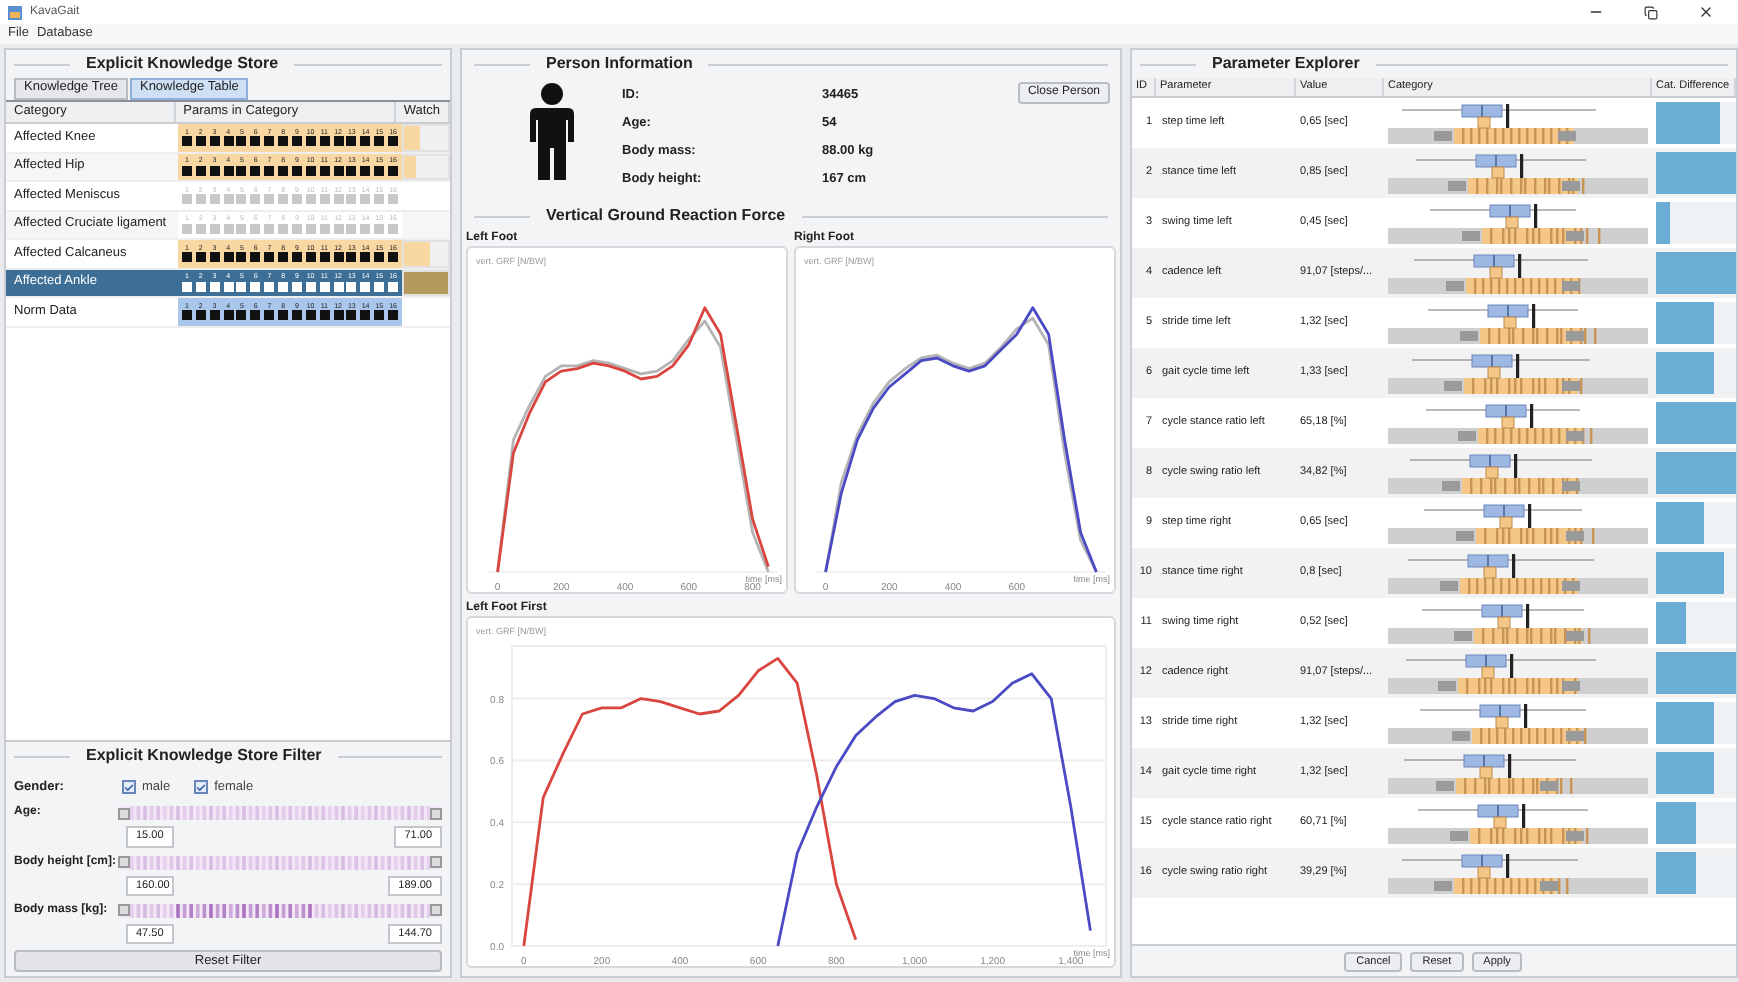 This screenshot has width=1738, height=982. I want to click on section-title: Person Information, so click(619, 64).